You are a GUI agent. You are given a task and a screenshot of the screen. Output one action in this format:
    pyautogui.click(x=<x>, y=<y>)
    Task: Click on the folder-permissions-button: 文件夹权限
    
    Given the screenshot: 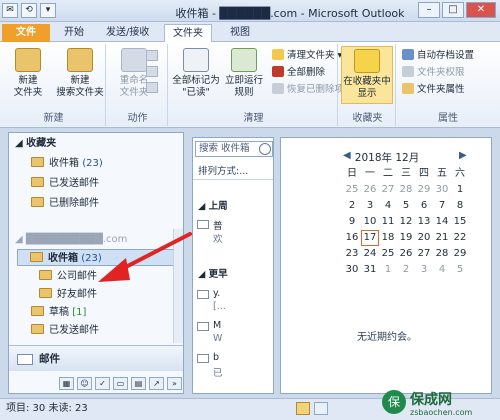 What is the action you would take?
    pyautogui.click(x=433, y=72)
    